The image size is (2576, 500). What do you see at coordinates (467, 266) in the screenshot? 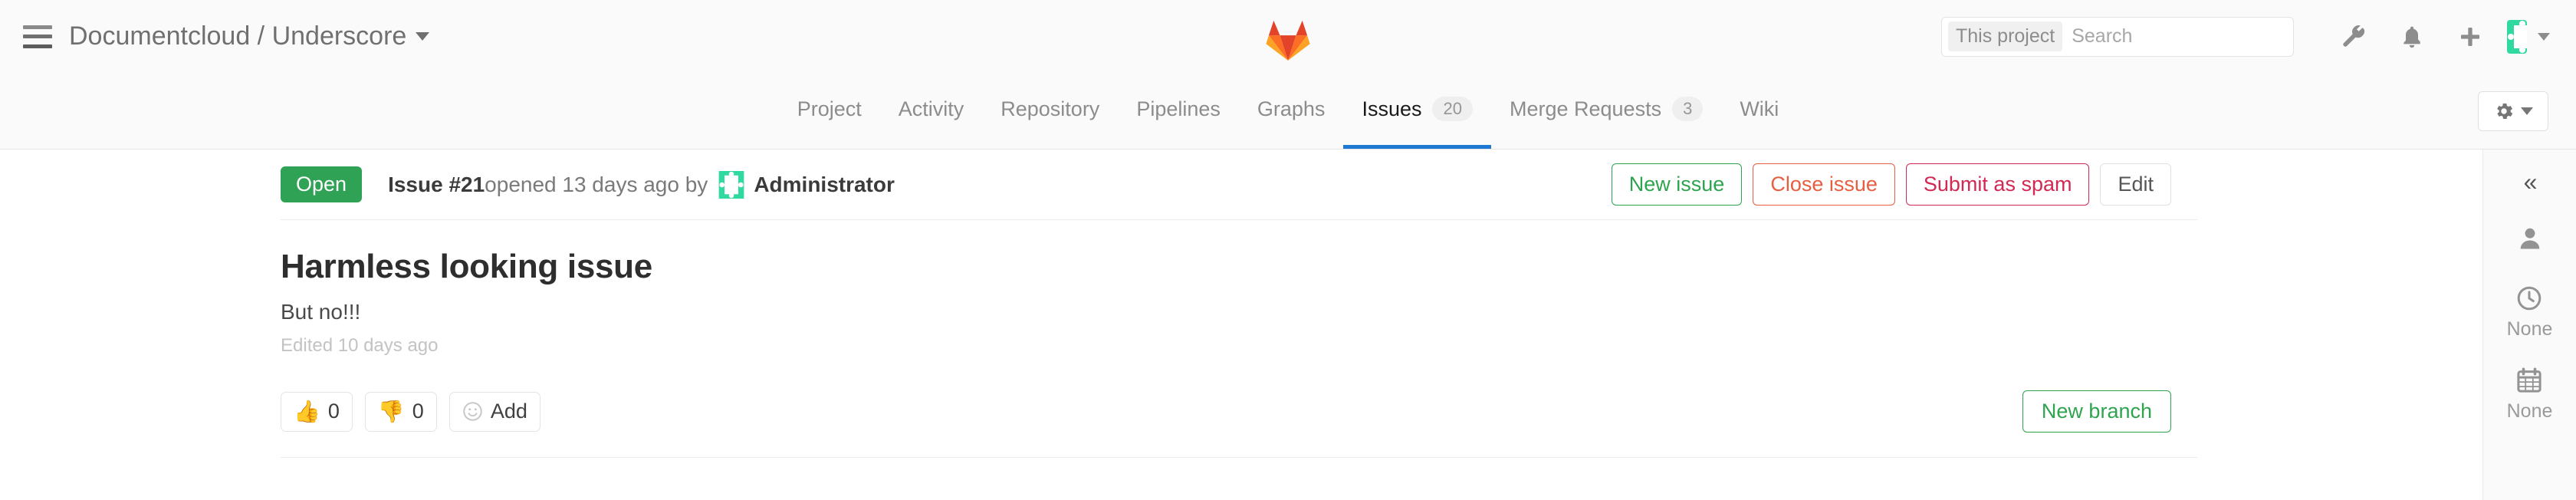
I see `page-title: Harmless looking issue` at bounding box center [467, 266].